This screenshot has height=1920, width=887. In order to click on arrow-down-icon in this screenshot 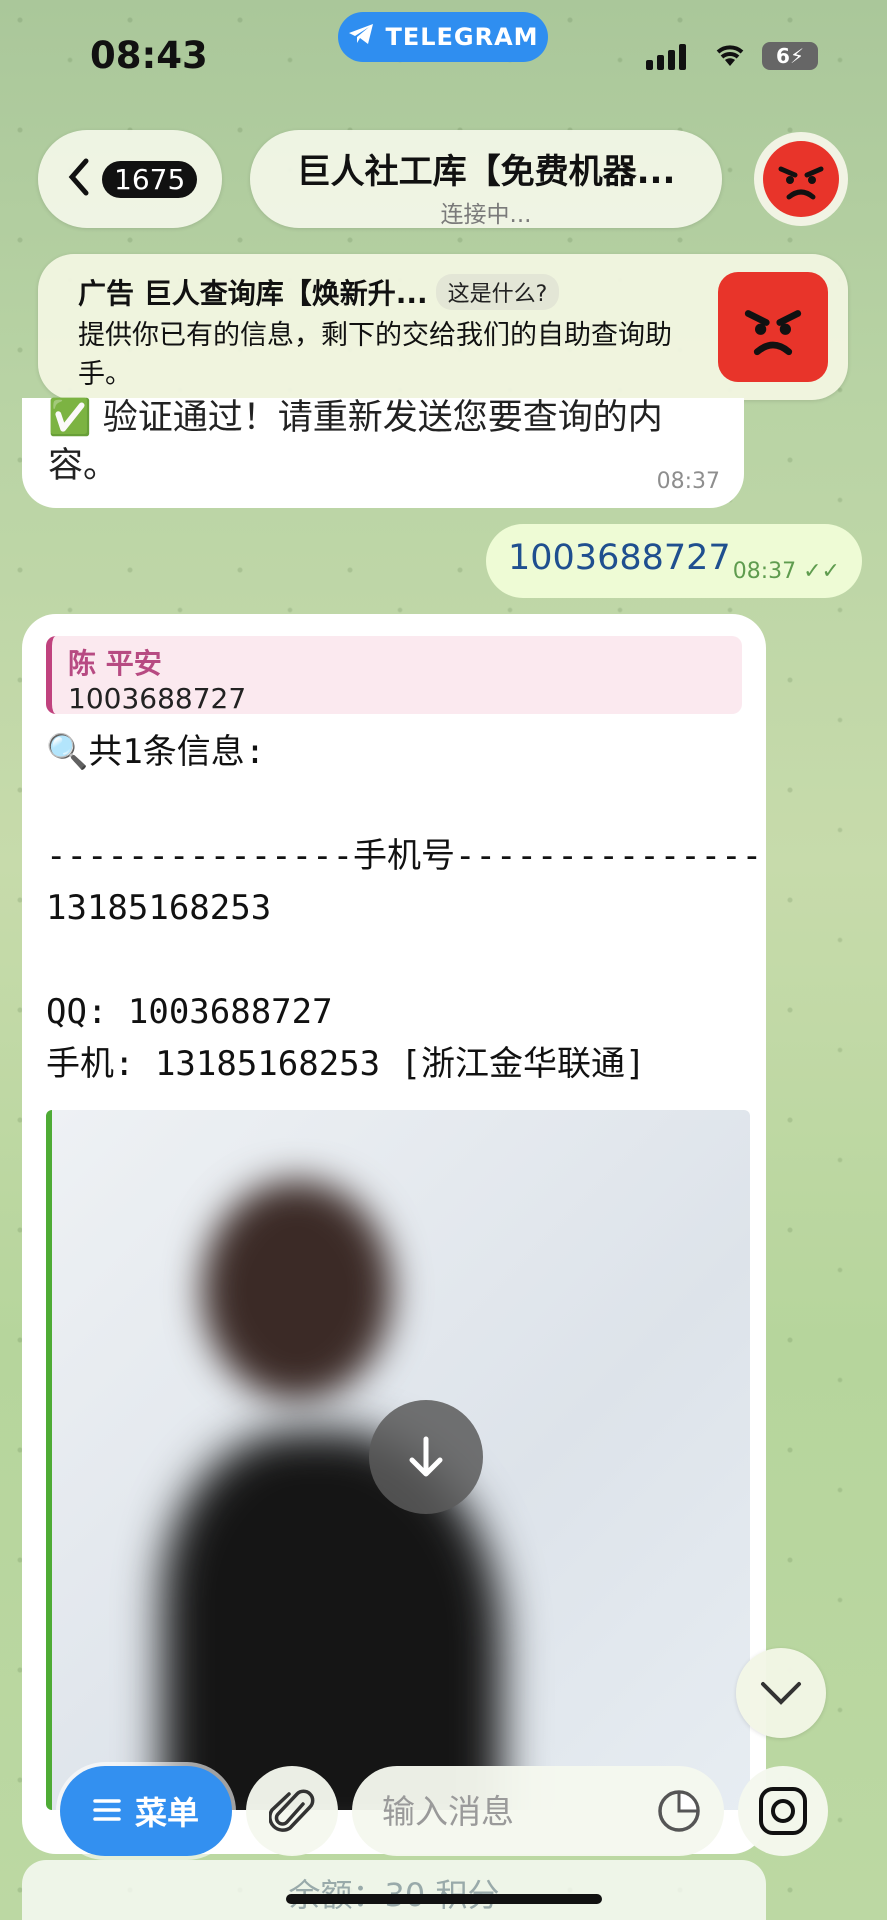, I will do `click(426, 1456)`.